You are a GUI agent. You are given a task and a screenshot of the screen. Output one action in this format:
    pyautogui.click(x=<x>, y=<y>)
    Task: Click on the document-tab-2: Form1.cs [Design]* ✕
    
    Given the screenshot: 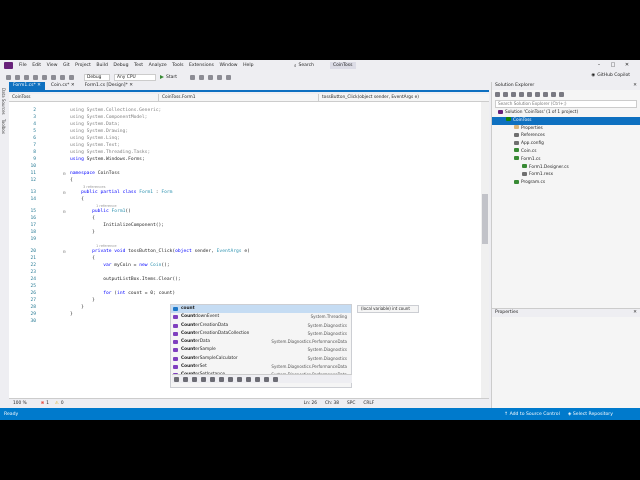 What is the action you would take?
    pyautogui.click(x=109, y=86)
    